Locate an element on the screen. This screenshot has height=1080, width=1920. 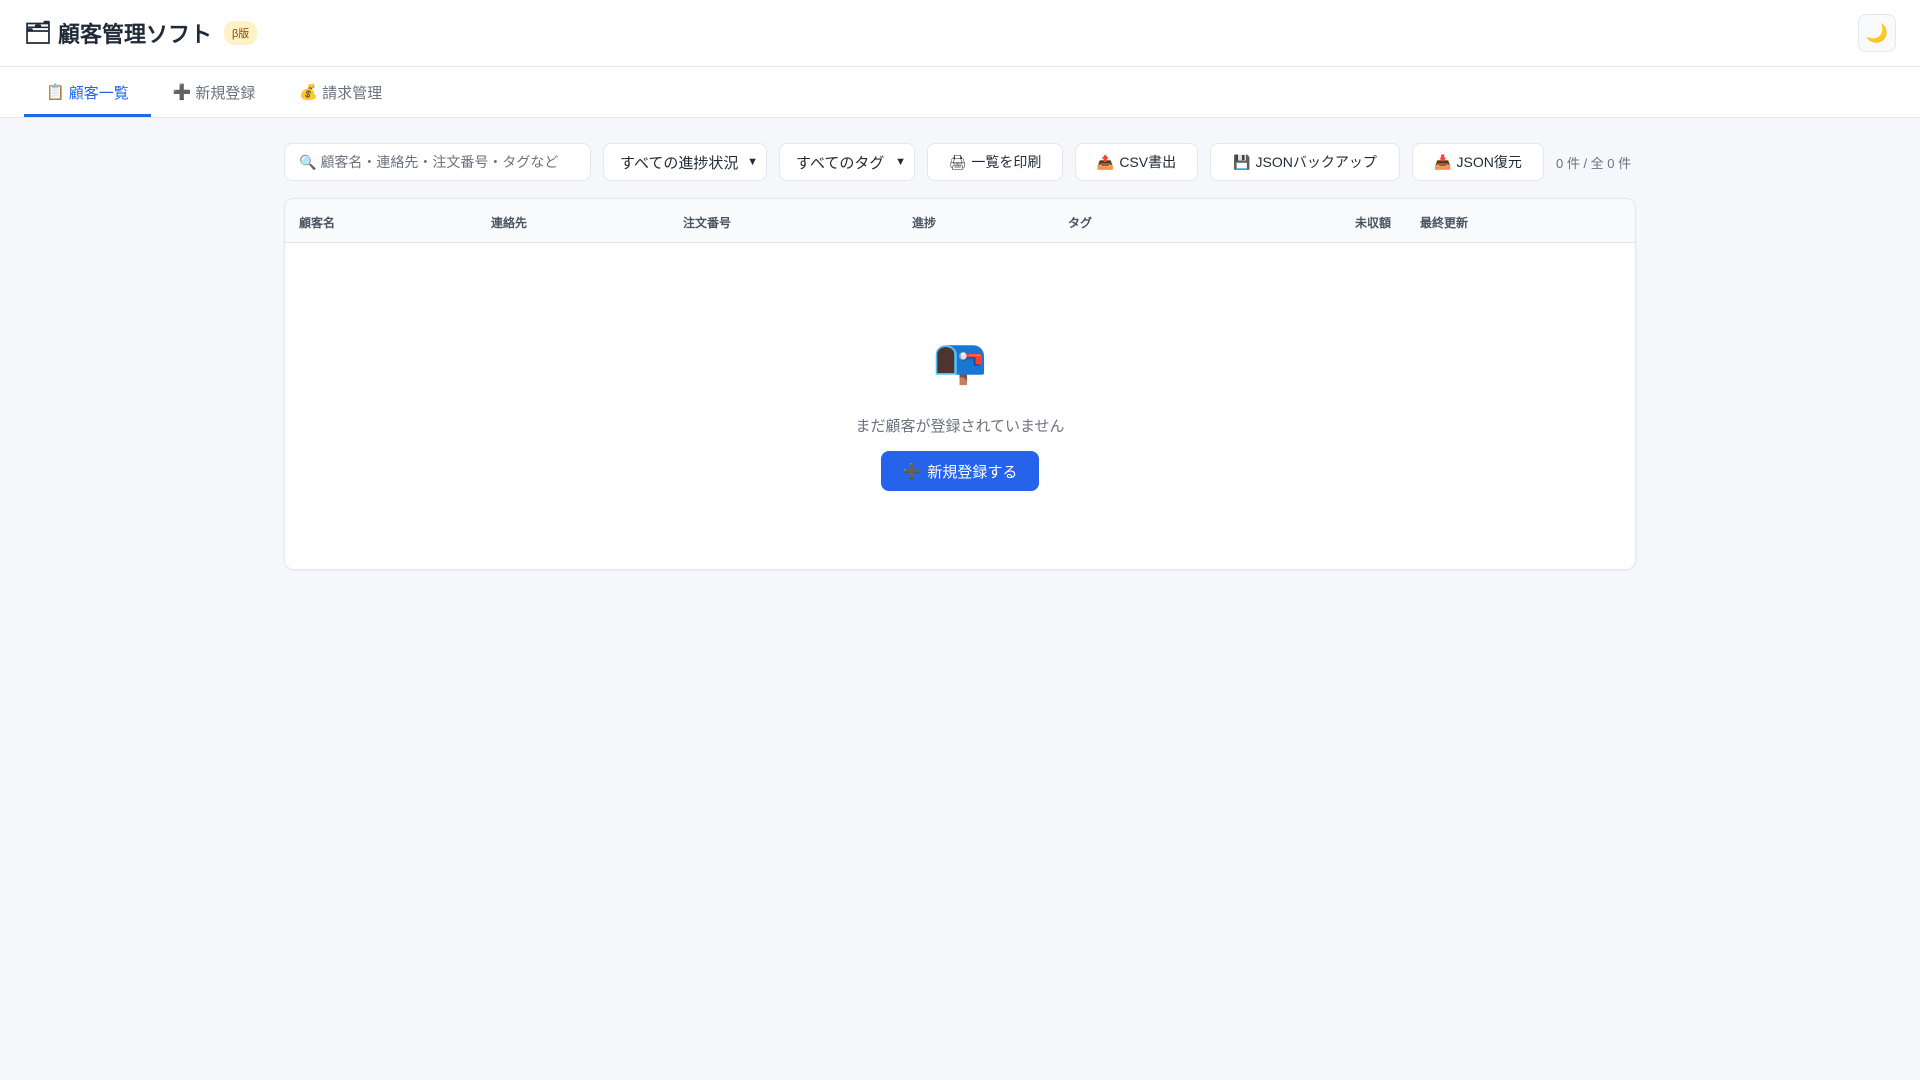
new-registration-button: ➕ 新規登録する is located at coordinates (960, 471).